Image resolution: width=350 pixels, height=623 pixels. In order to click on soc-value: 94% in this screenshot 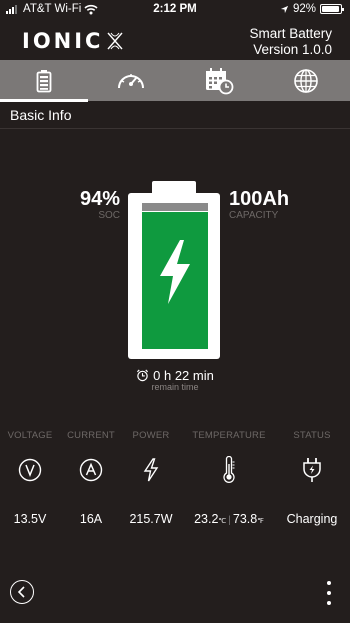, I will do `click(99, 199)`.